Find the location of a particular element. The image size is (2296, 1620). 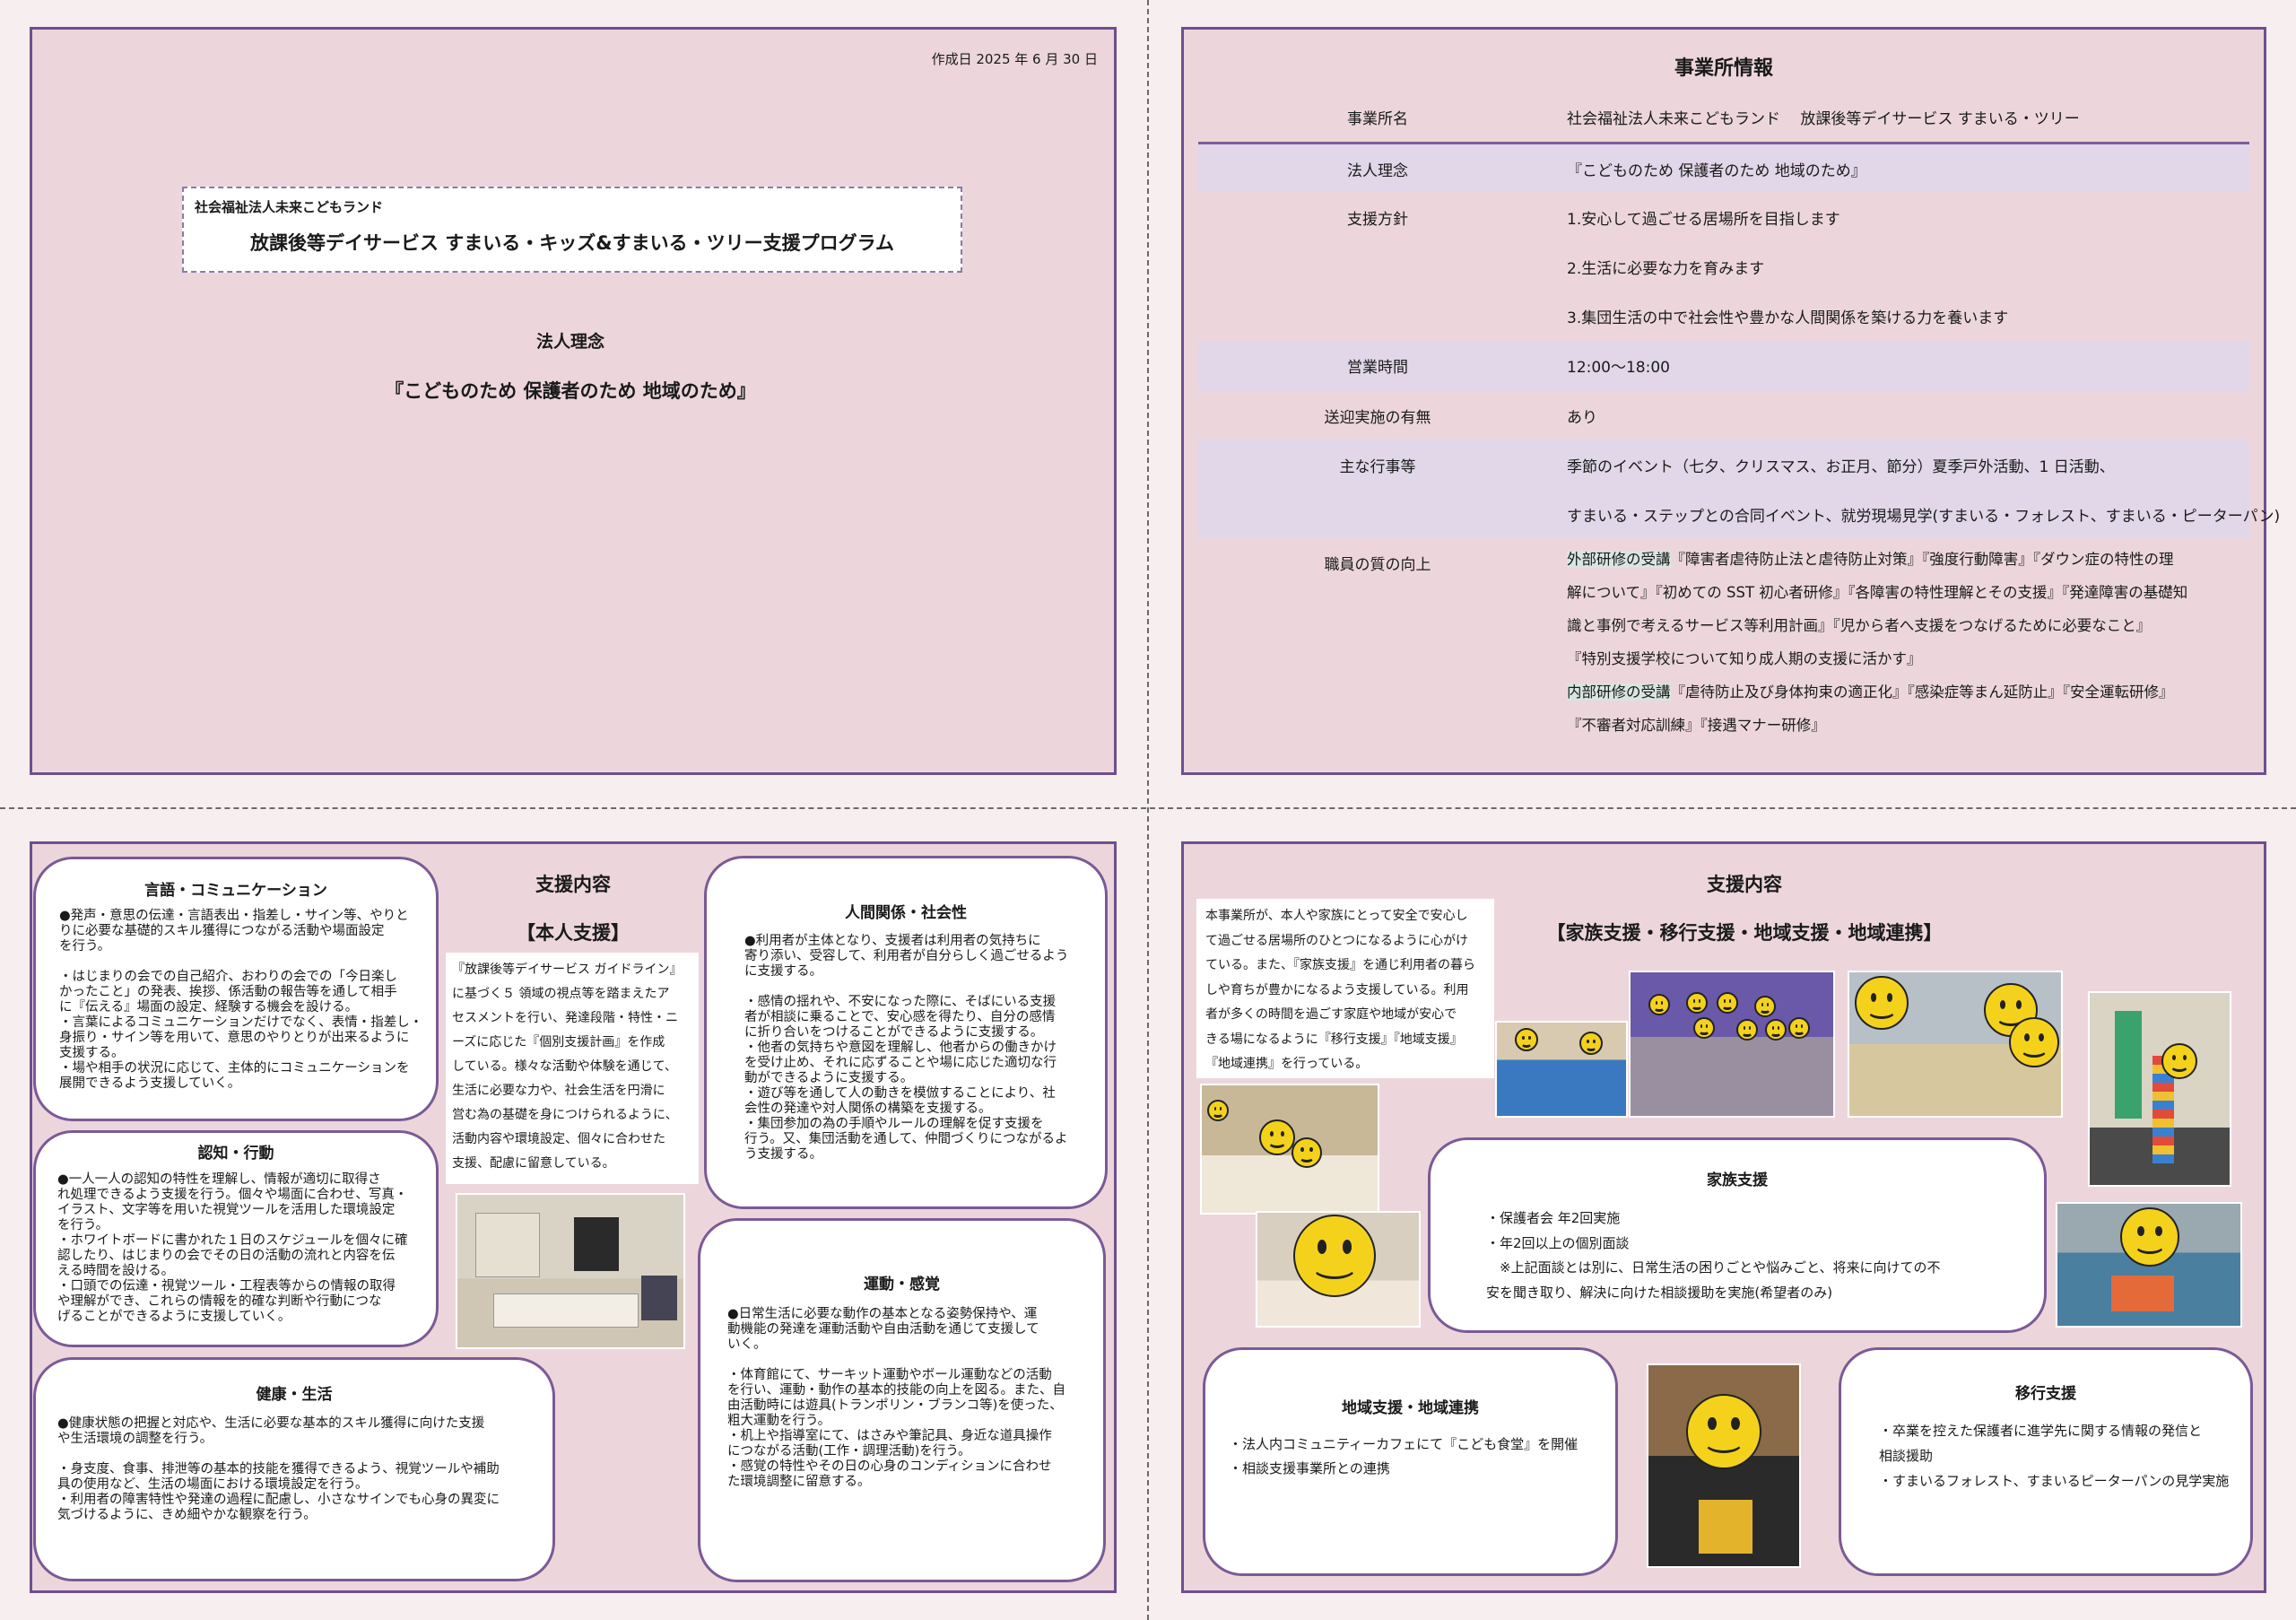

community-title: 地域支援・地域連携 is located at coordinates (1410, 1408).